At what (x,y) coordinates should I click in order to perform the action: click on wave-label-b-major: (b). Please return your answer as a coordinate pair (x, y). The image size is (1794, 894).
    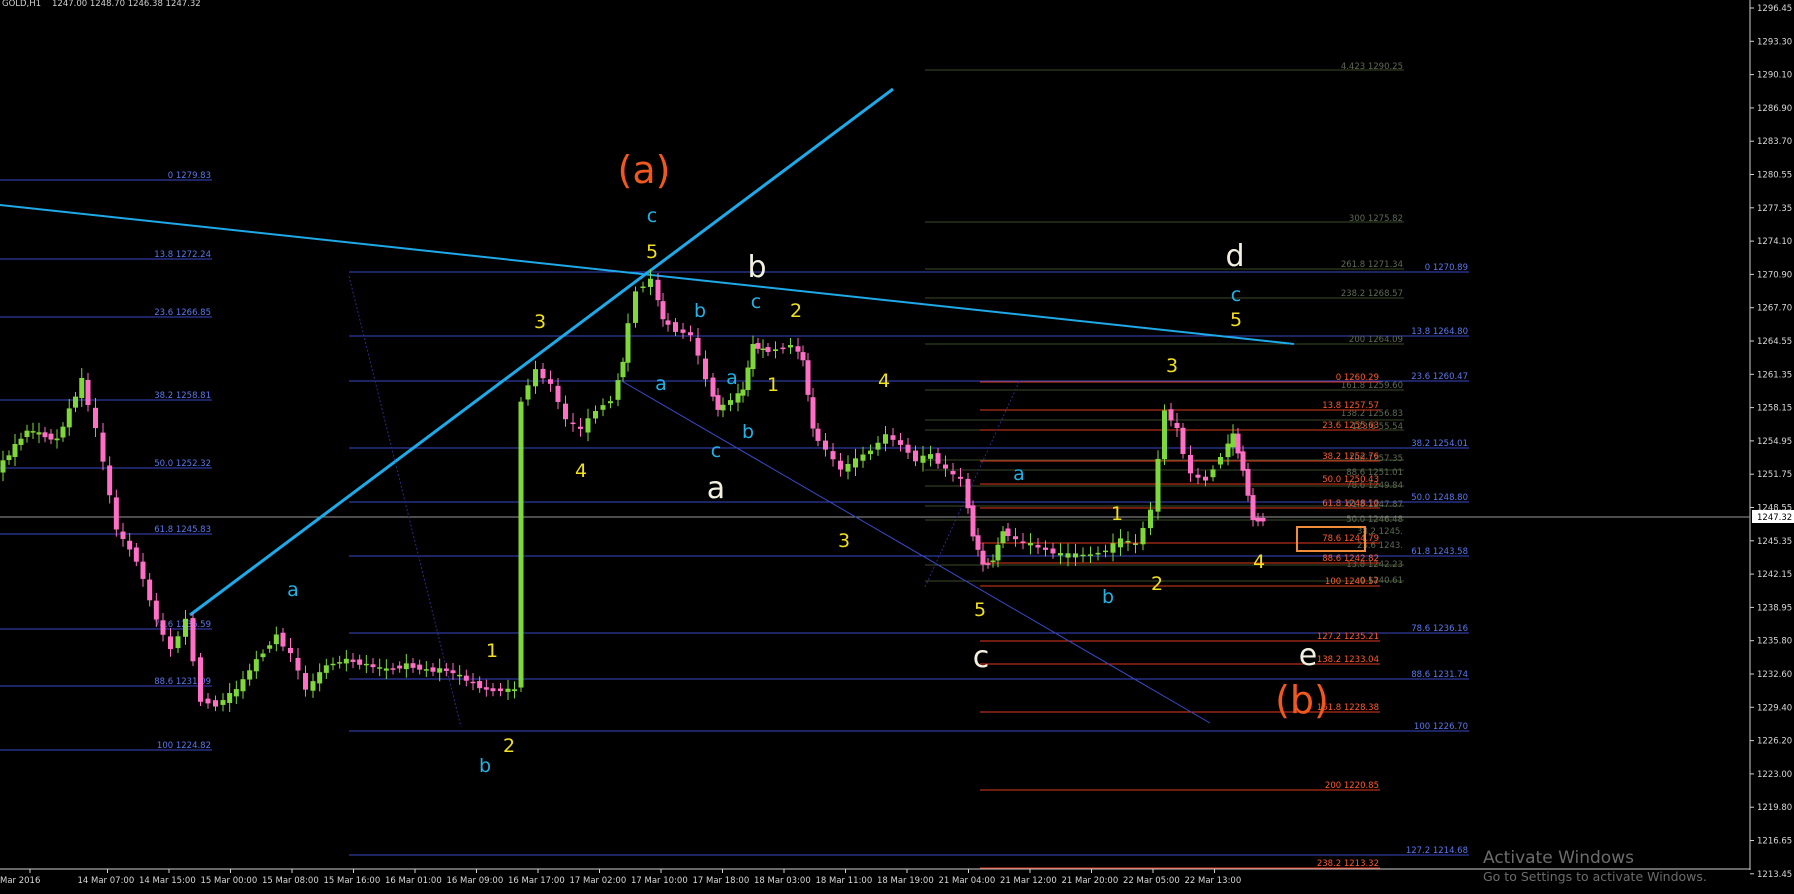
    Looking at the image, I should click on (1302, 700).